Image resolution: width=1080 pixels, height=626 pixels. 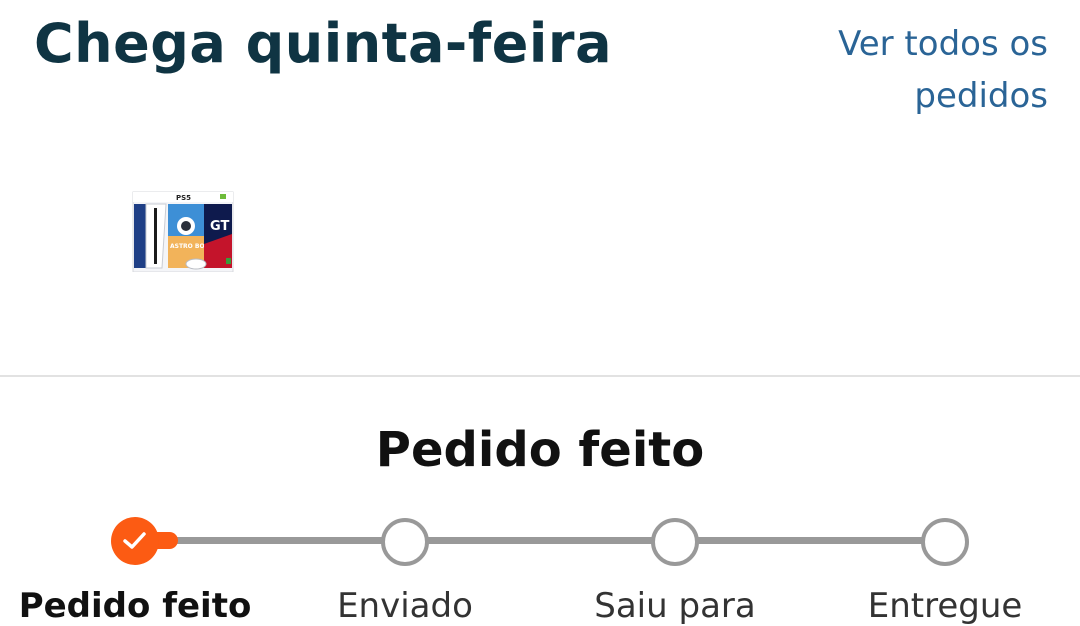 I want to click on step-marker-out-for-delivery, so click(x=675, y=542).